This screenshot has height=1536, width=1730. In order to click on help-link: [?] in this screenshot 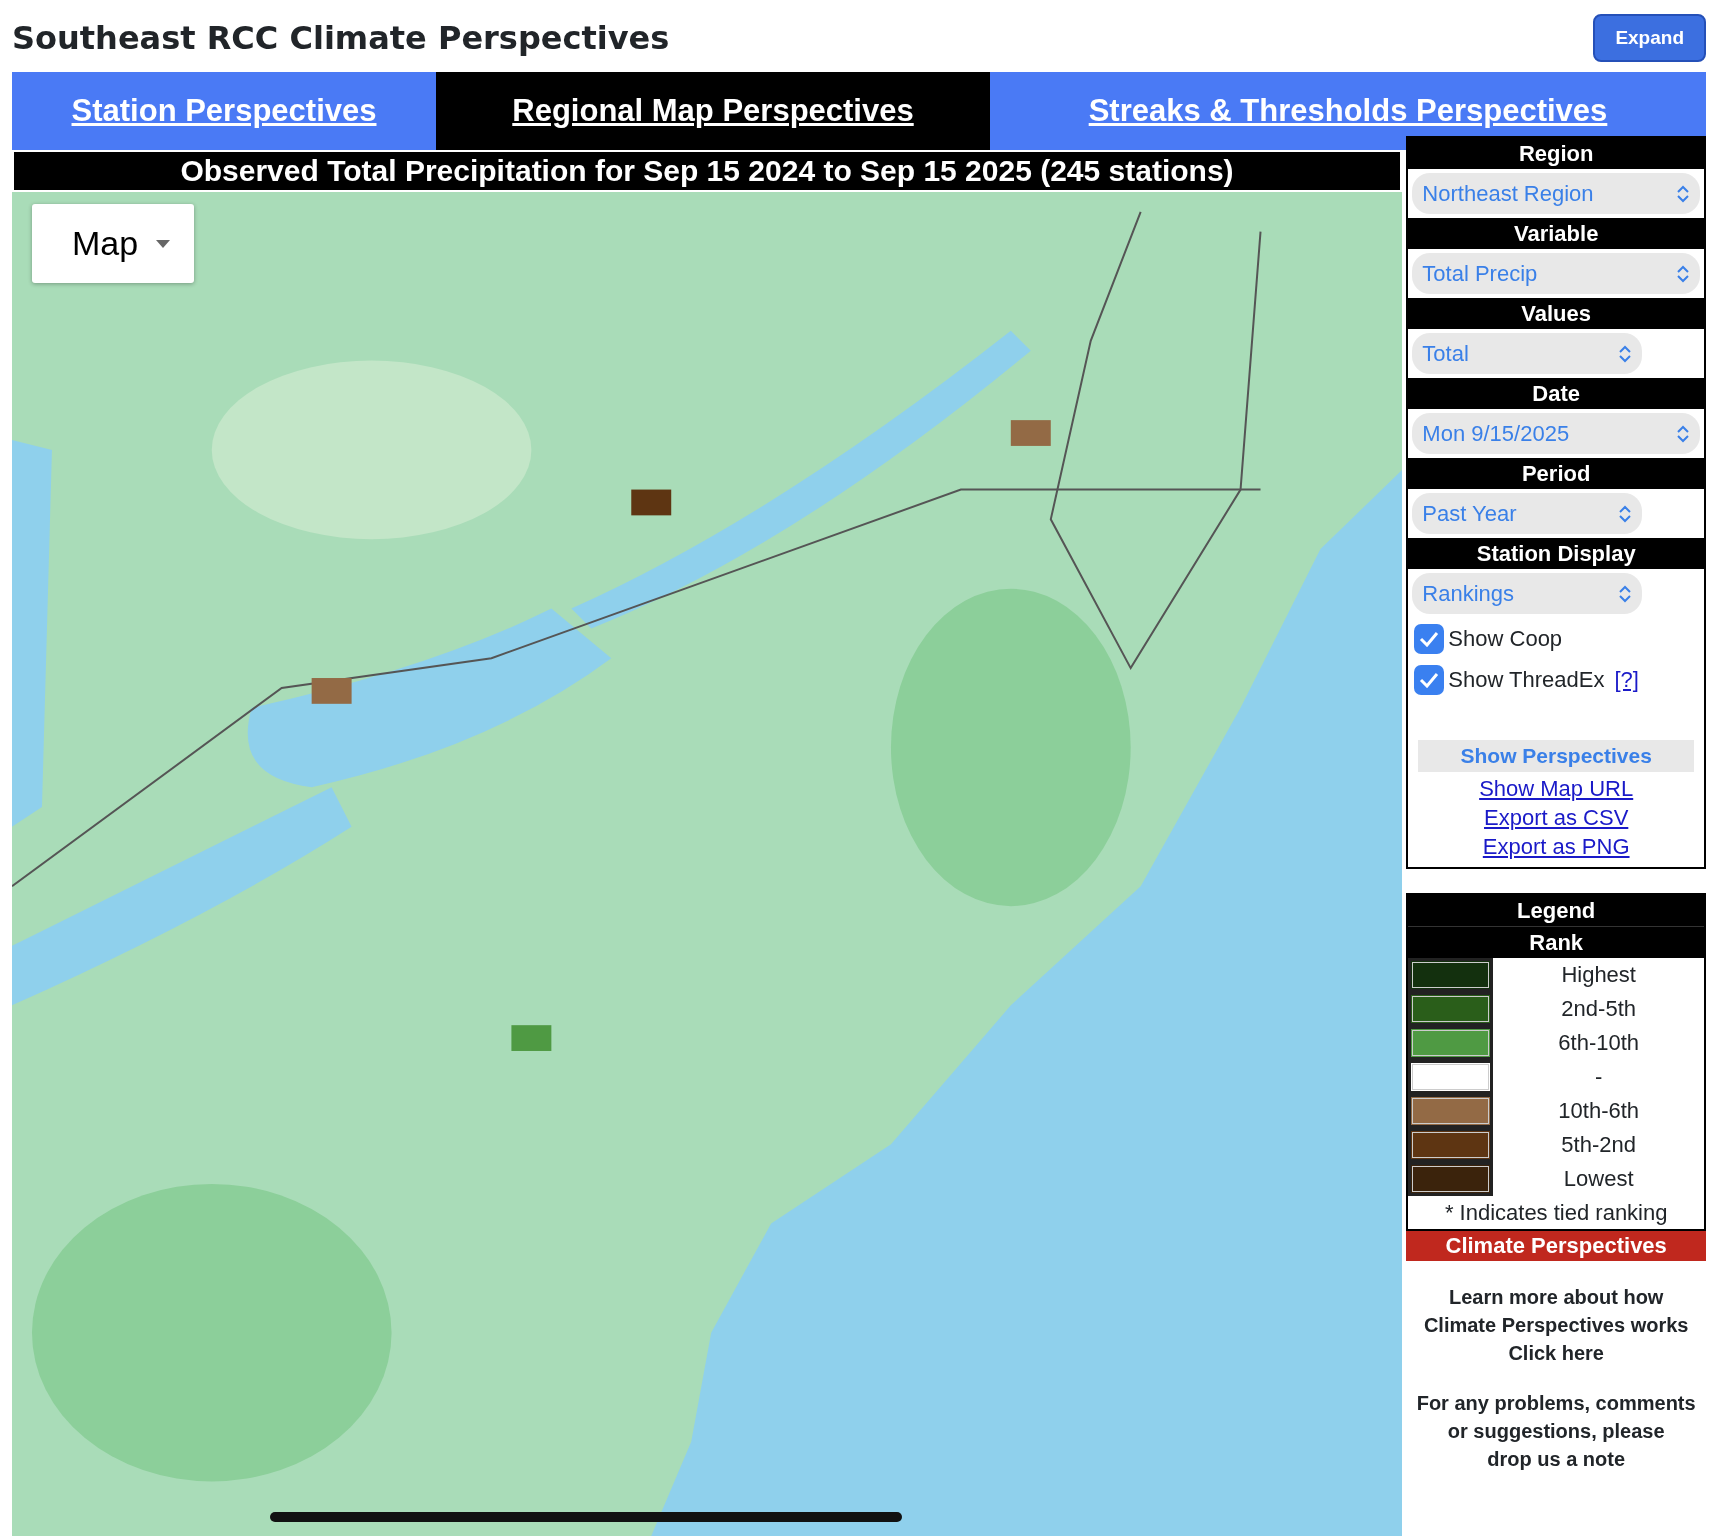, I will do `click(1626, 679)`.